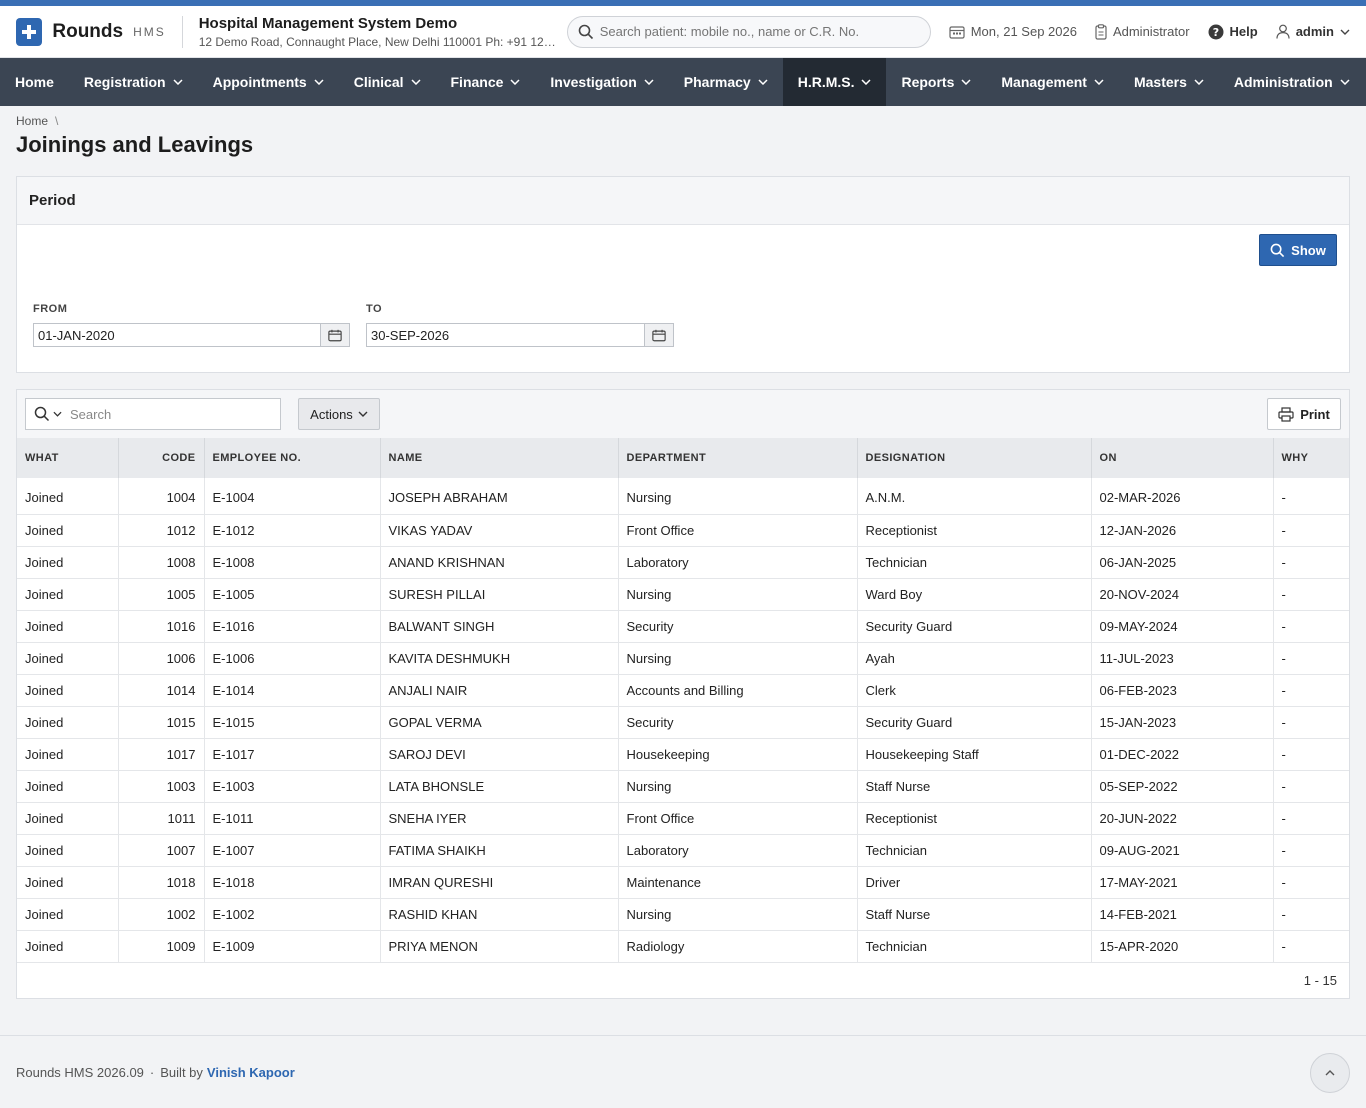 Image resolution: width=1366 pixels, height=1108 pixels. Describe the element at coordinates (176, 335) in the screenshot. I see `from-date-input` at that location.